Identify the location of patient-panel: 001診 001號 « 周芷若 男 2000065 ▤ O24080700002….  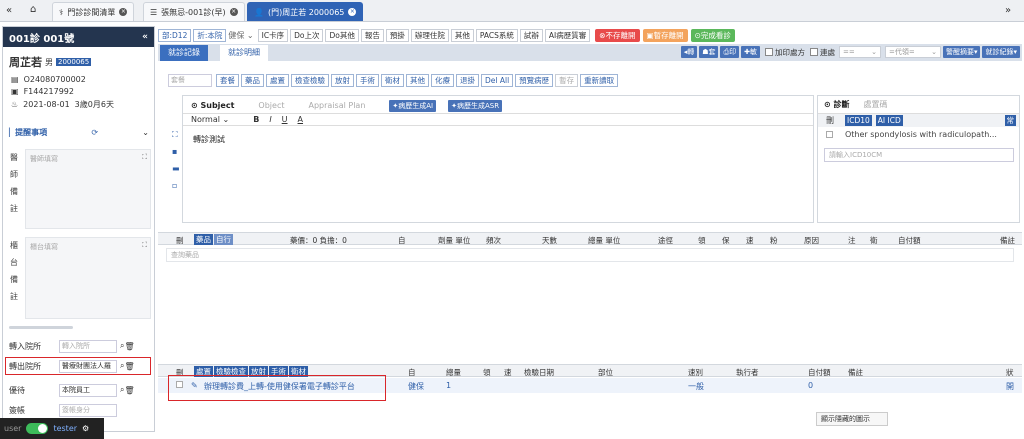
(78, 229).